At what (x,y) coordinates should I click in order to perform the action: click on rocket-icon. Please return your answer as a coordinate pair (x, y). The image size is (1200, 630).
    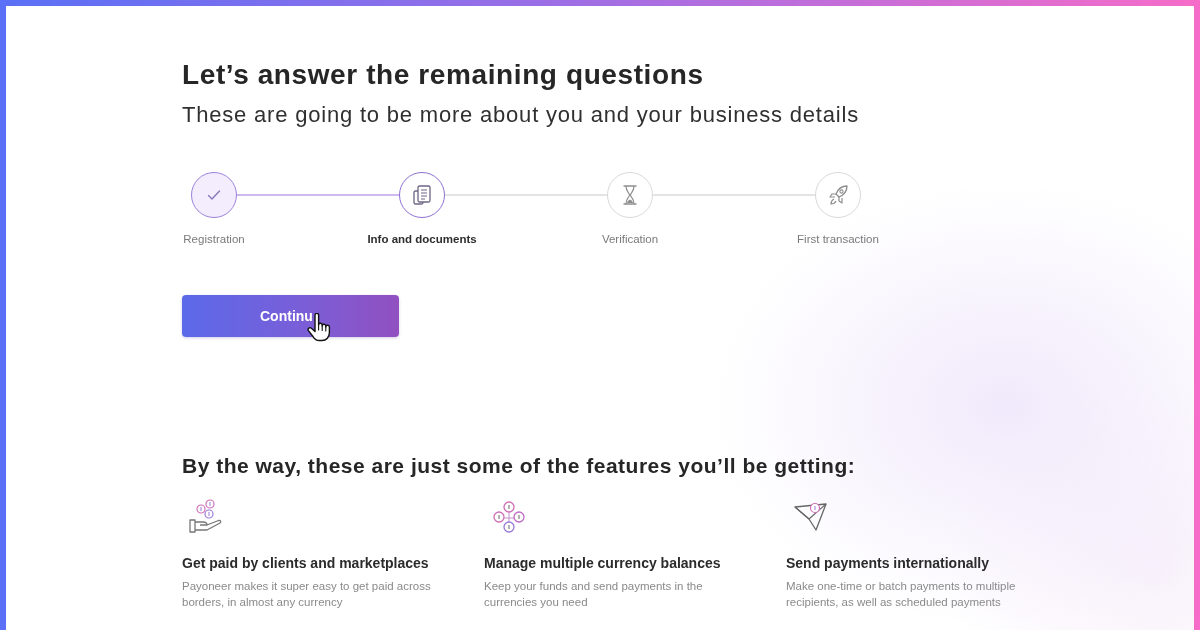
    Looking at the image, I should click on (838, 195).